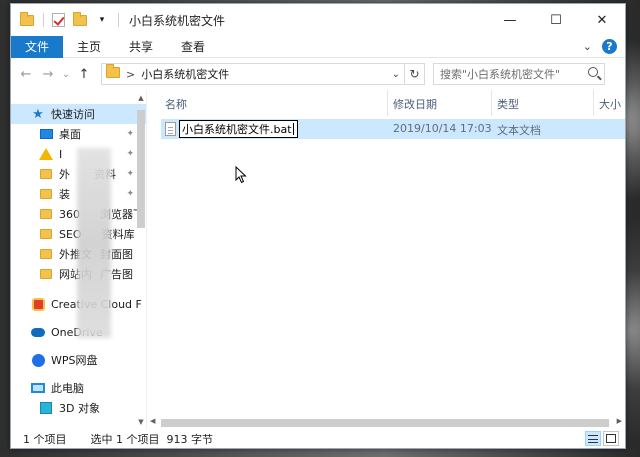  I want to click on tab-view: 查看, so click(193, 47).